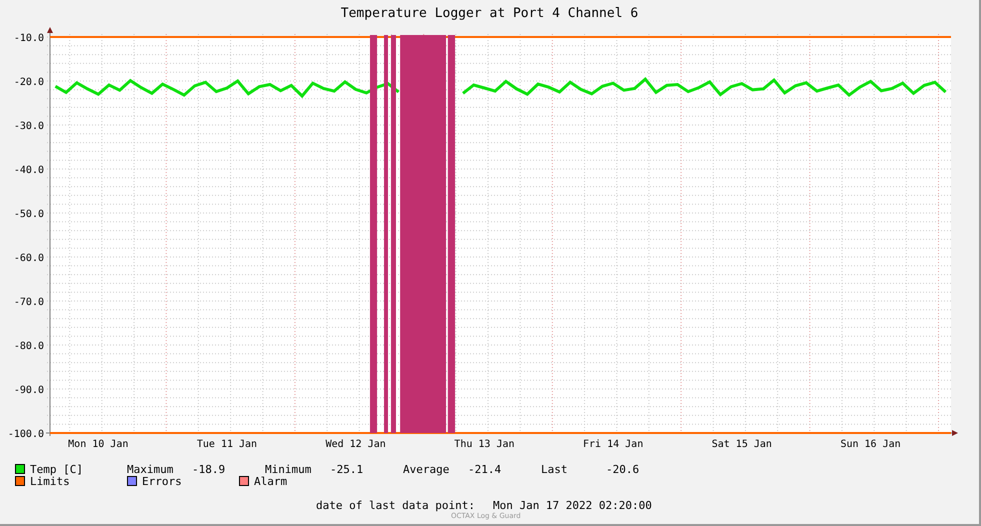 The width and height of the screenshot is (981, 526). I want to click on legend-swatch, so click(20, 469).